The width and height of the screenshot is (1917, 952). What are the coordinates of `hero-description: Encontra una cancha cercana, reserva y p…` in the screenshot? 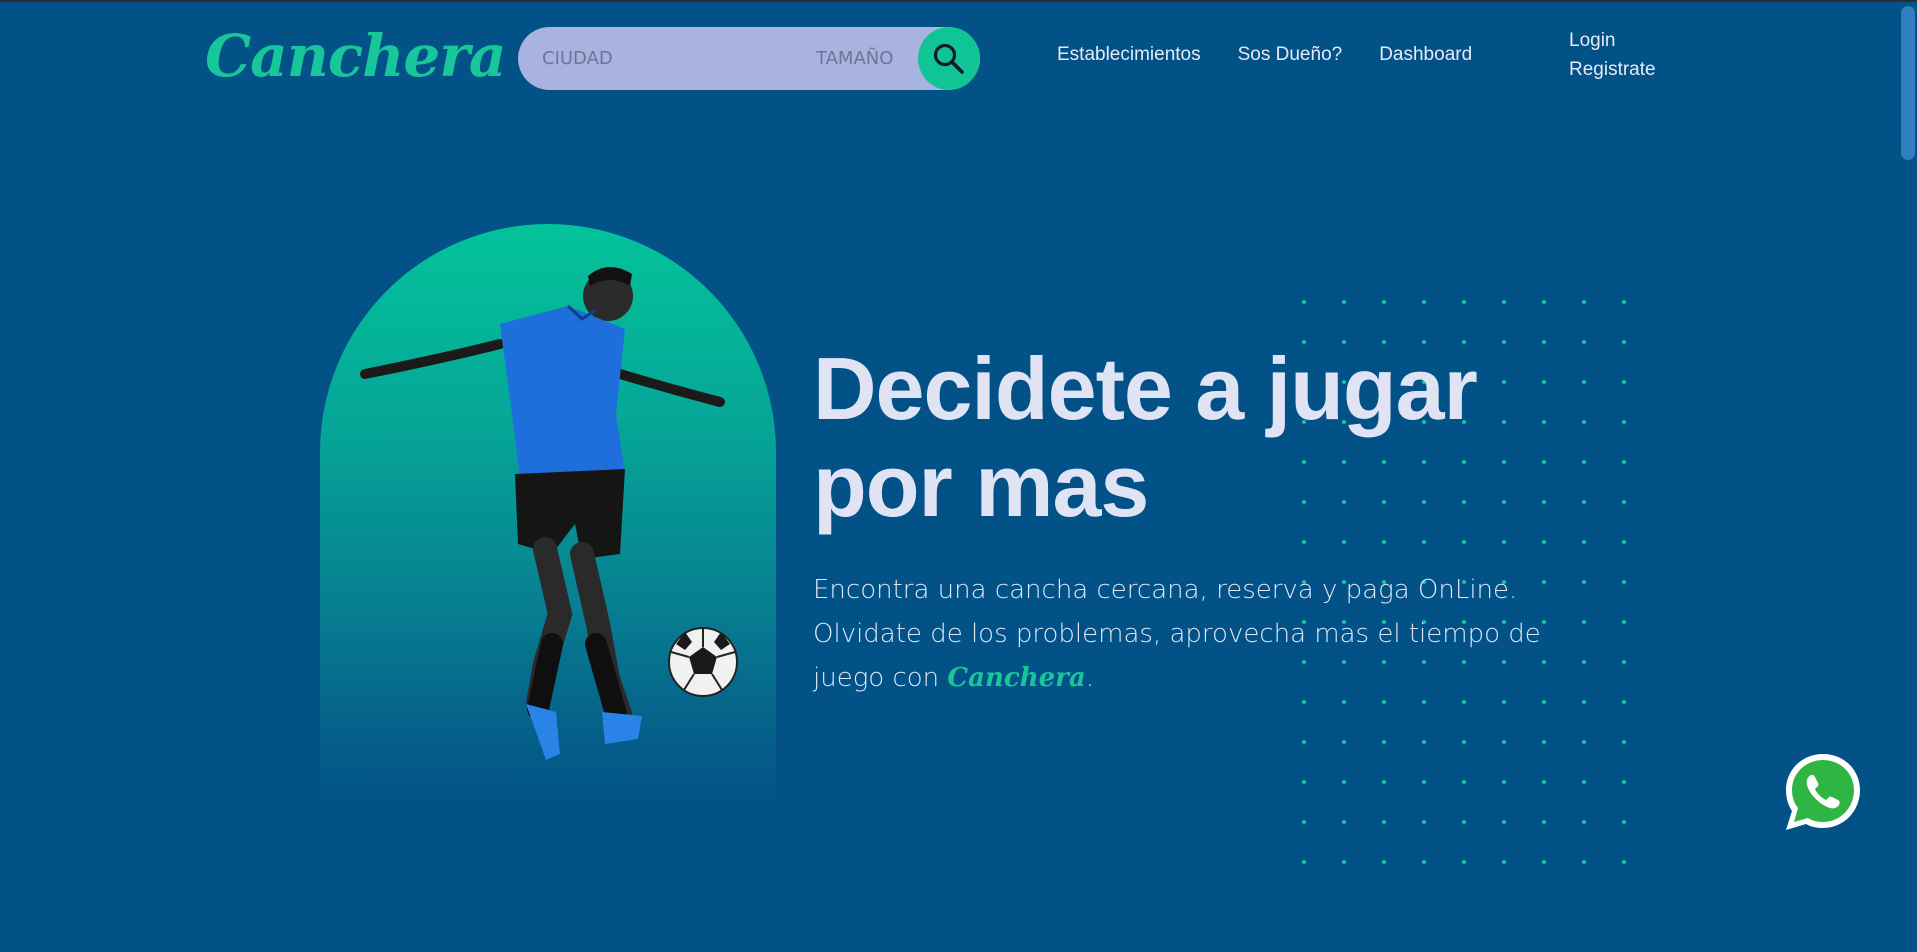 It's located at (1193, 634).